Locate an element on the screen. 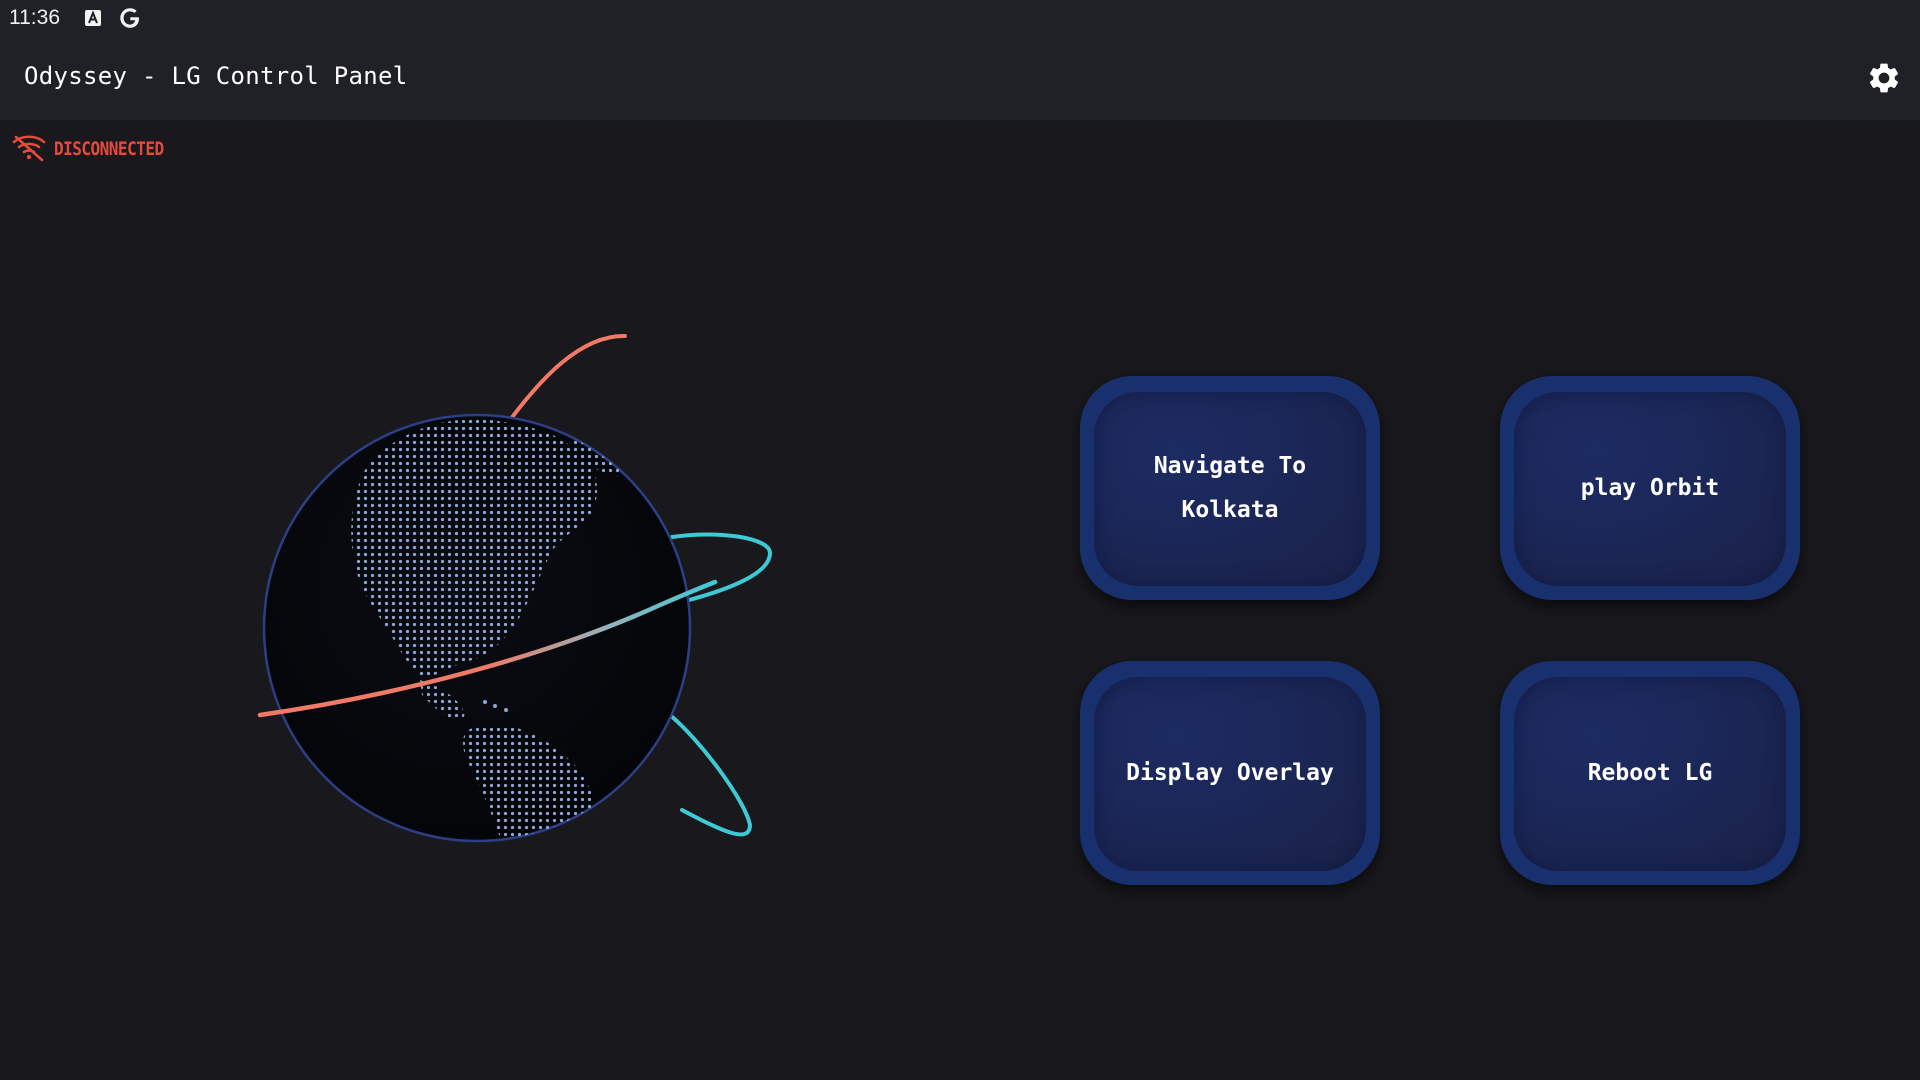 The image size is (1920, 1080). play-orbit-button: play Orbit is located at coordinates (1650, 488).